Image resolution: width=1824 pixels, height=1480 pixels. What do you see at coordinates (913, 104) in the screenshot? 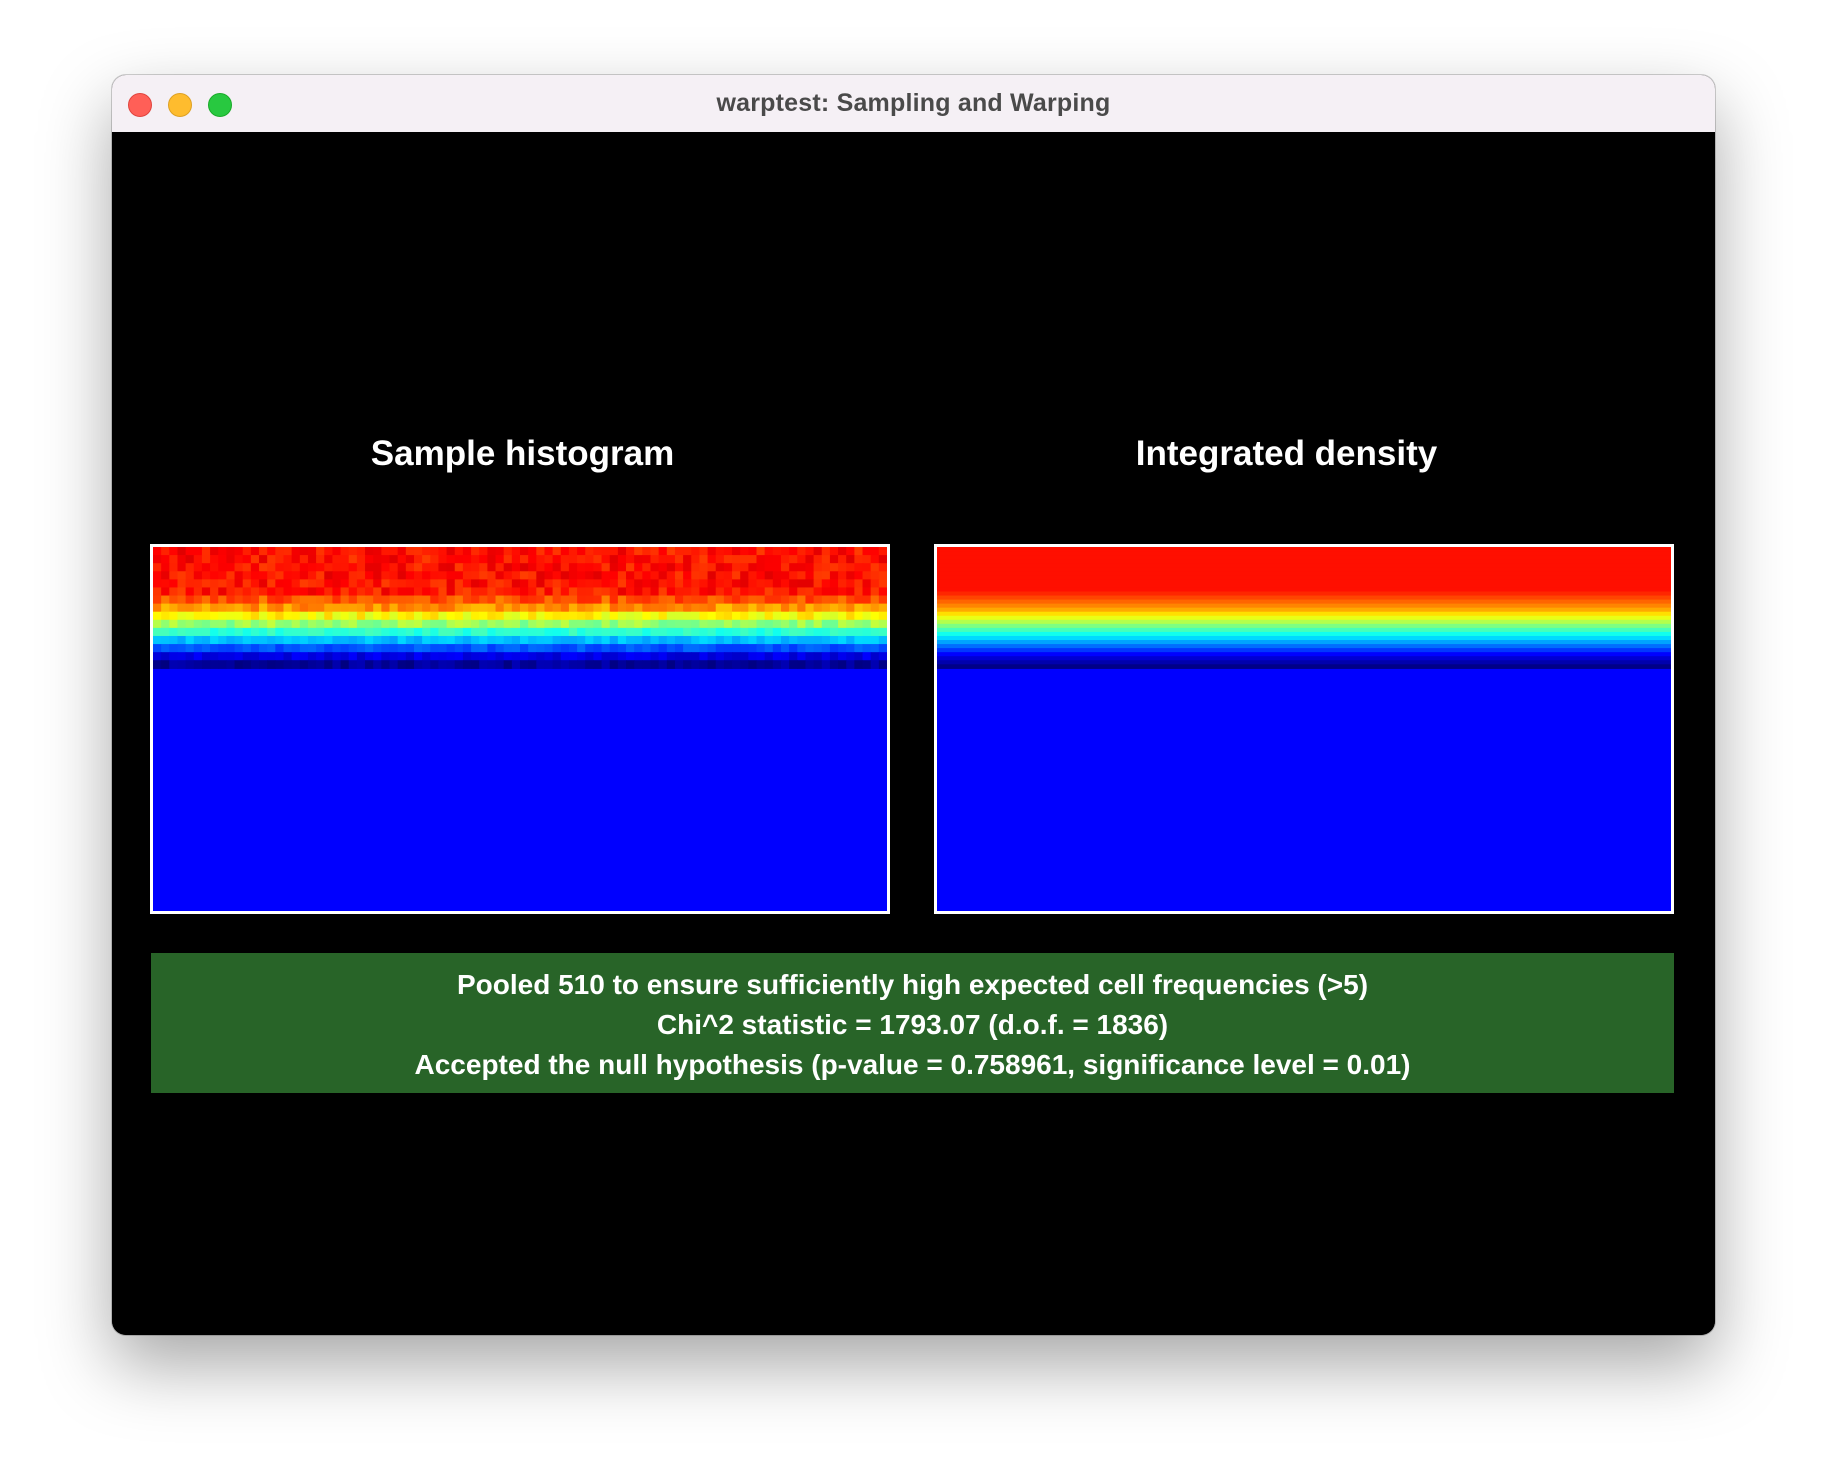
I see `title-bar: warptest: Sampling and Warping` at bounding box center [913, 104].